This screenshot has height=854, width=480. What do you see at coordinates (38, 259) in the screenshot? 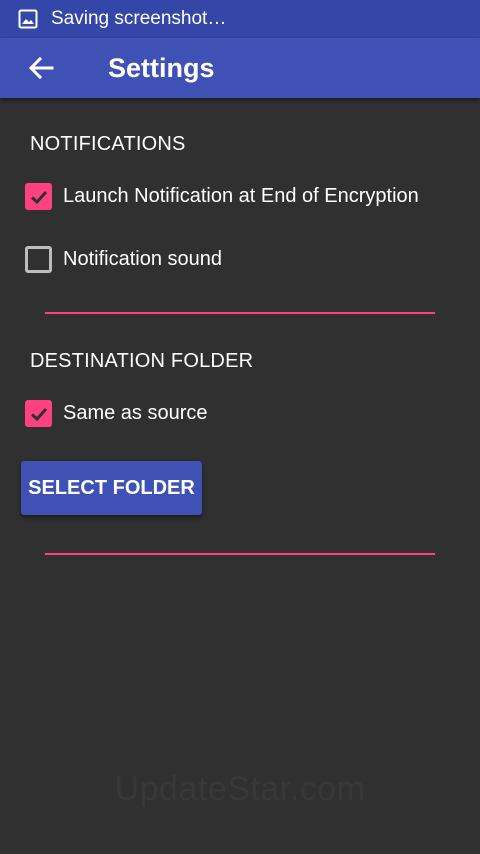
I see `notification-sound-checkbox` at bounding box center [38, 259].